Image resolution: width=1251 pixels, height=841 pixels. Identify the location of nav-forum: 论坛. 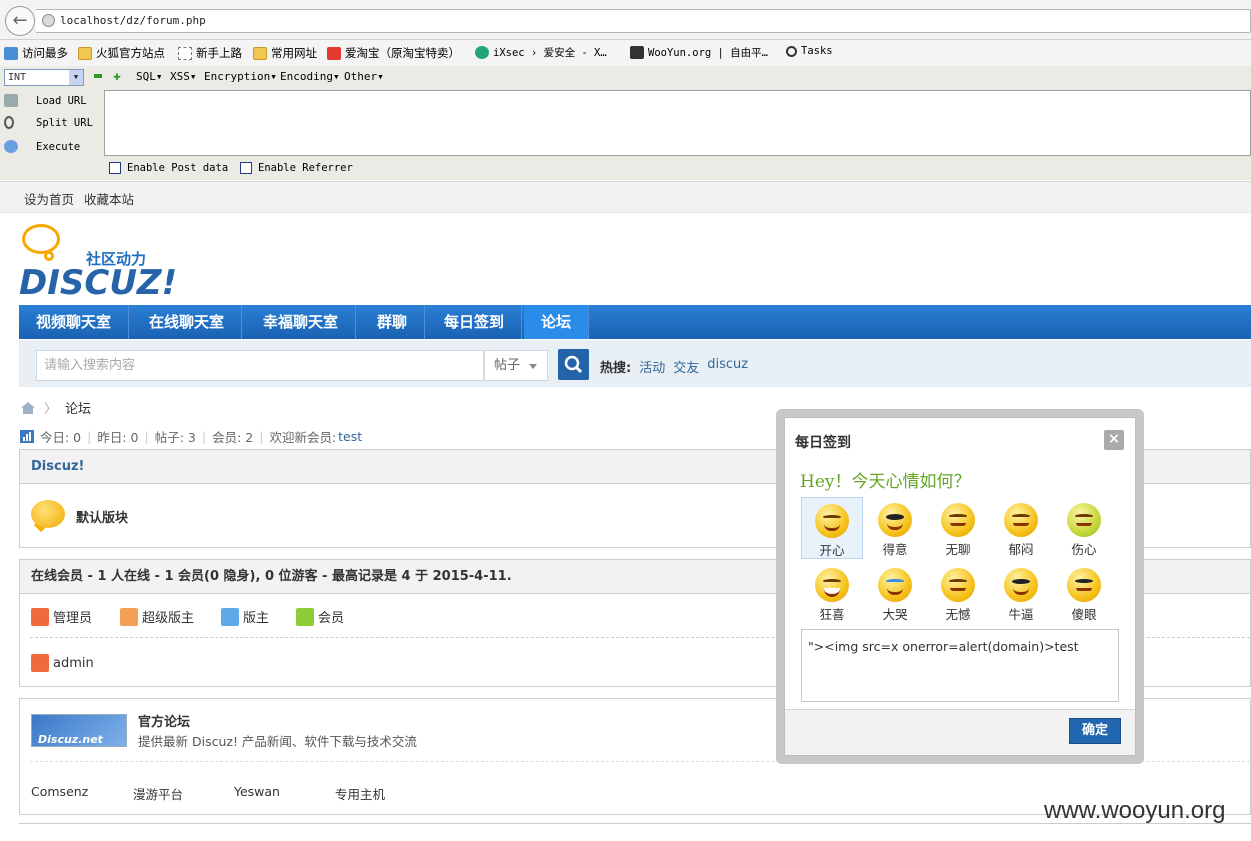
(557, 322).